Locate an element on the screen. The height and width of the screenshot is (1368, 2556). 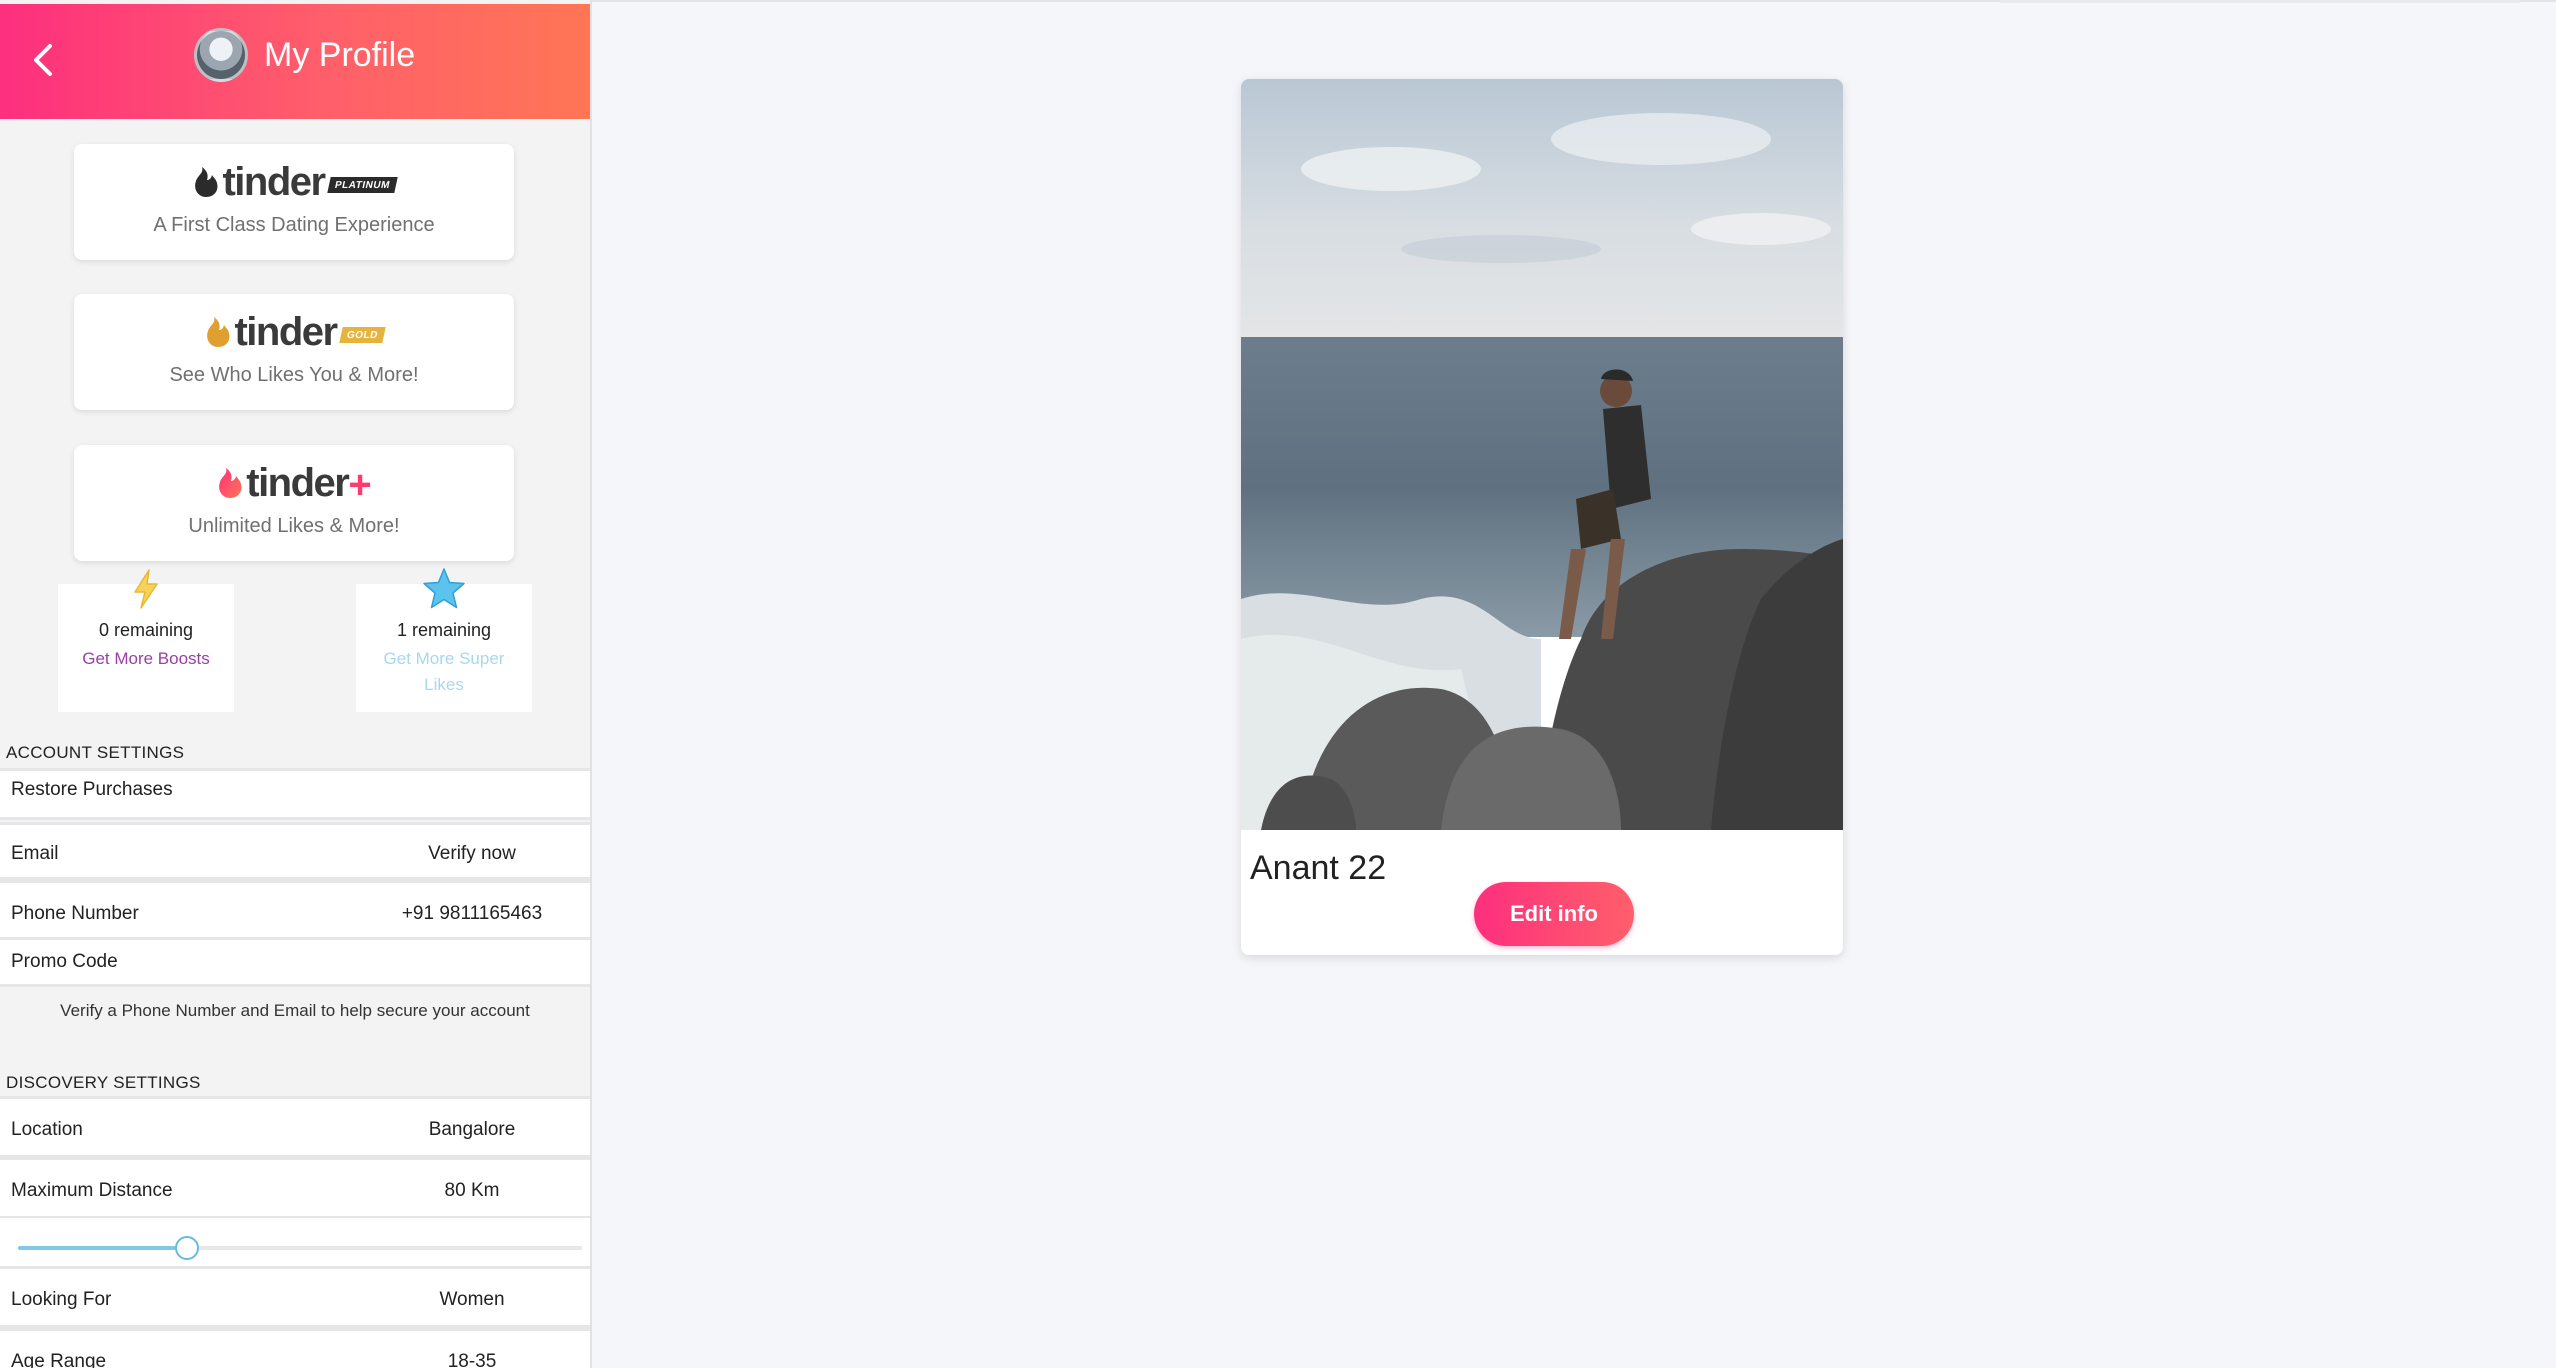
tinder-plus-logo: tinder+ is located at coordinates (294, 484).